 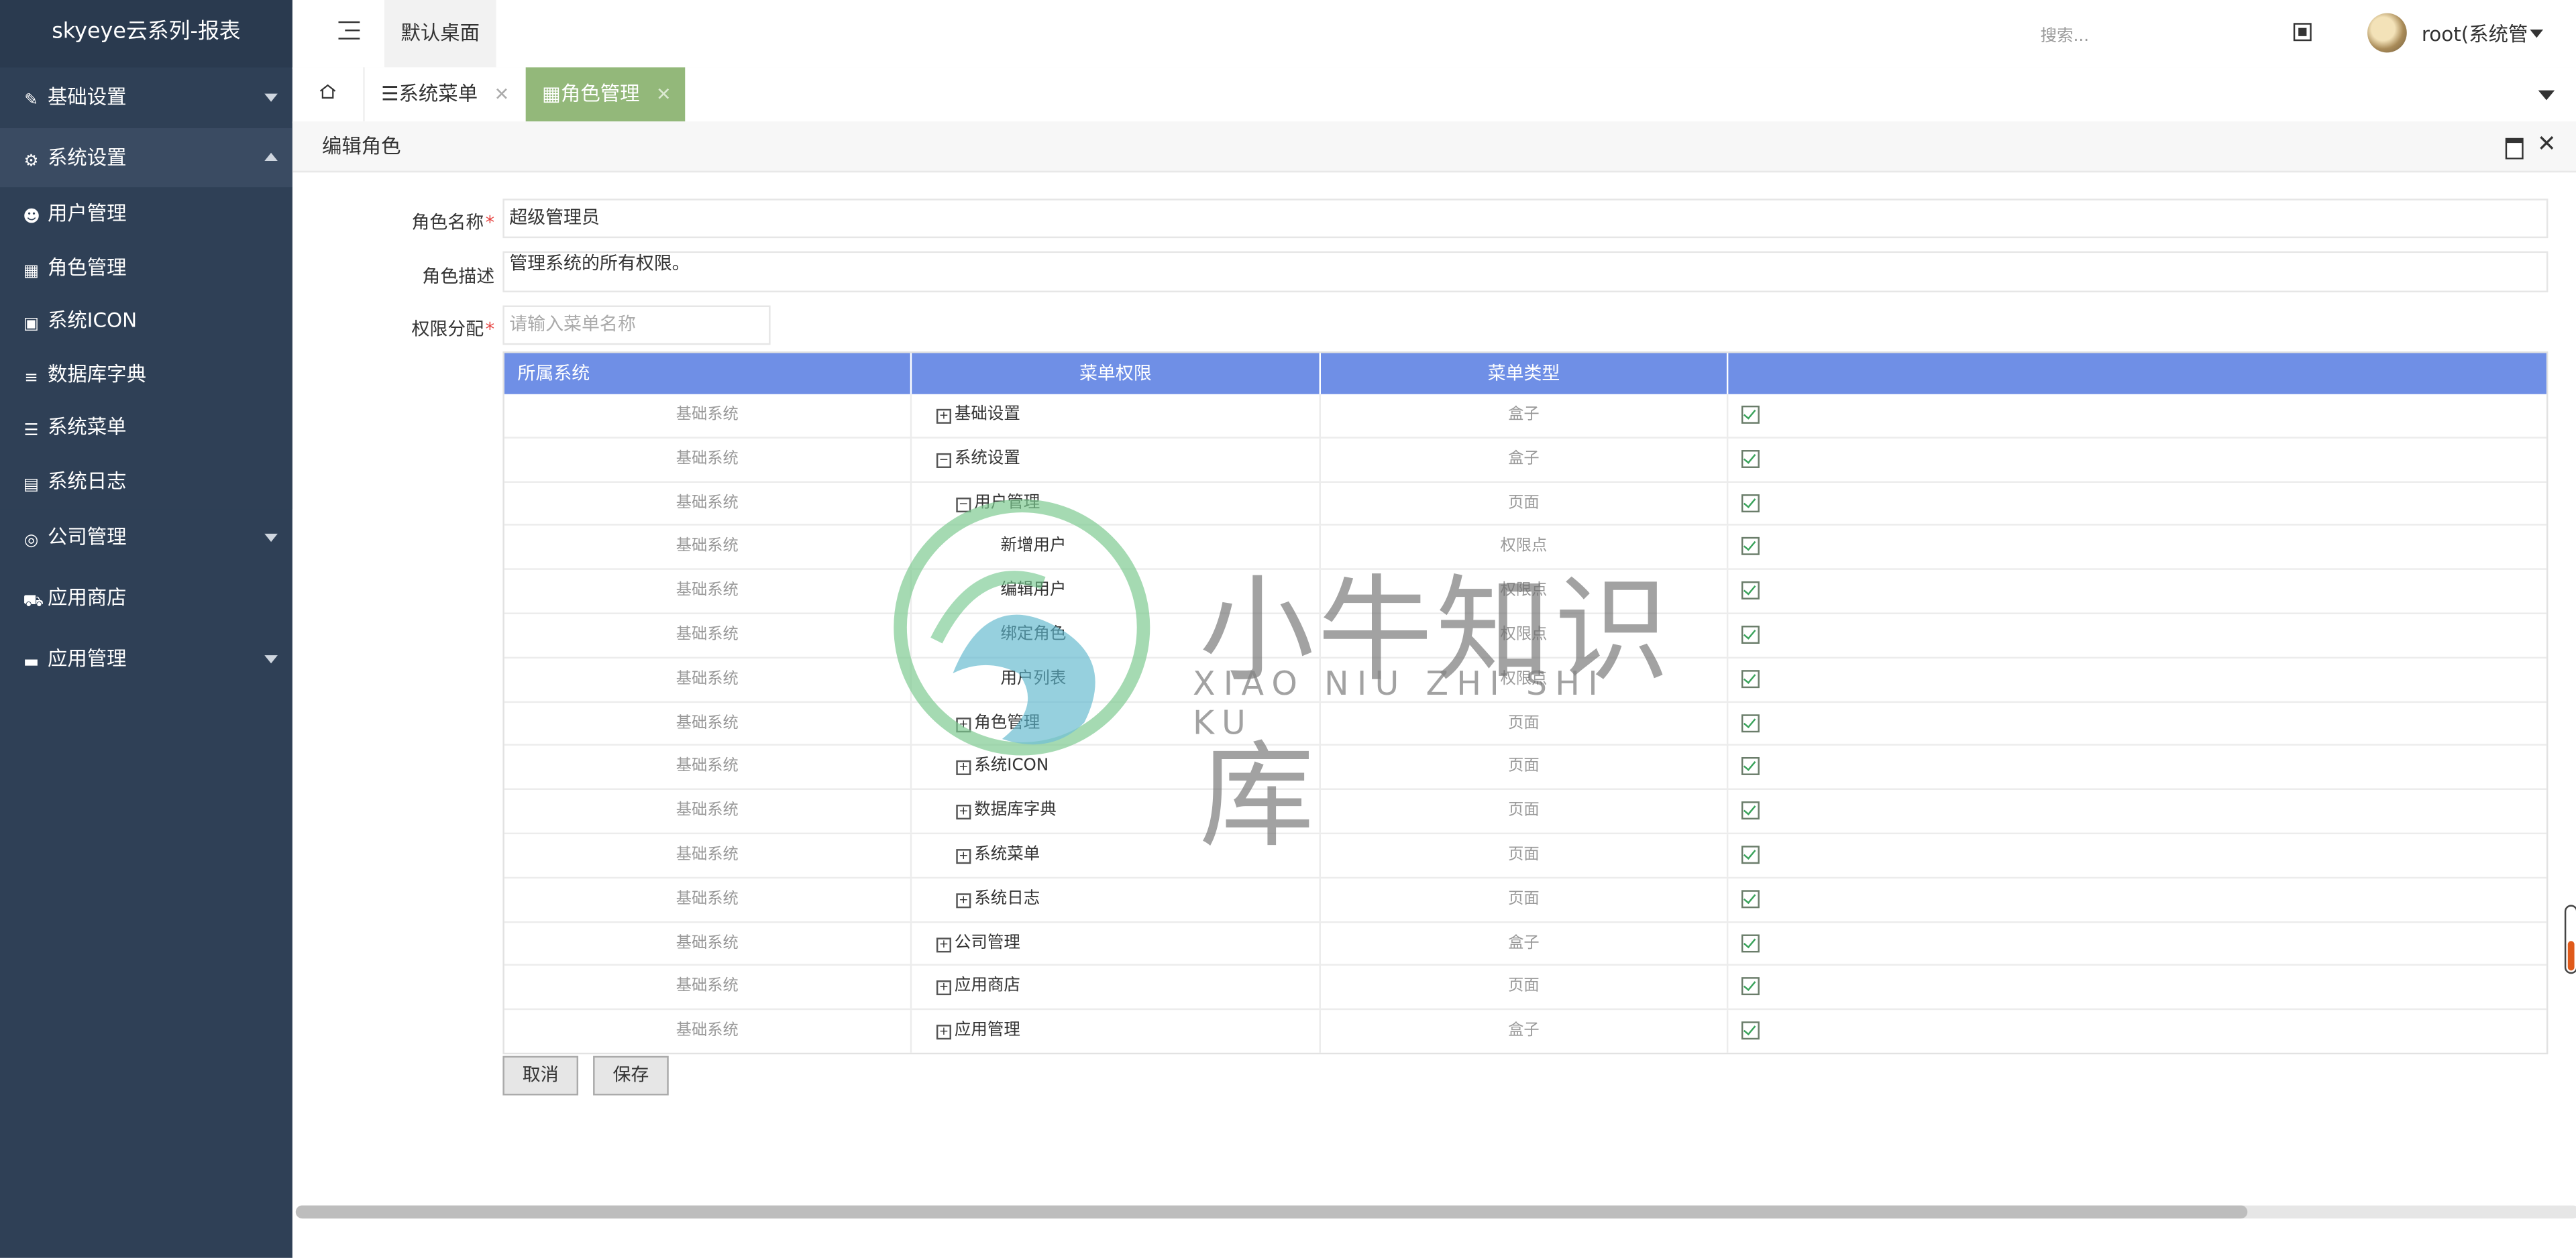 I want to click on menu-toggle-icon, so click(x=349, y=30).